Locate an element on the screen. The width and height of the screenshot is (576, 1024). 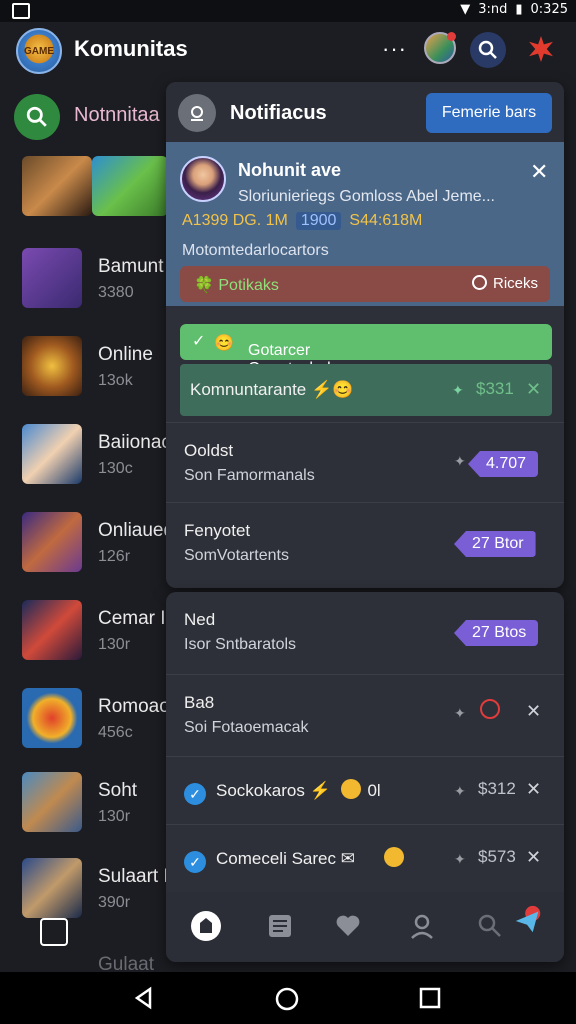
row-title: Ned is located at coordinates (200, 619).